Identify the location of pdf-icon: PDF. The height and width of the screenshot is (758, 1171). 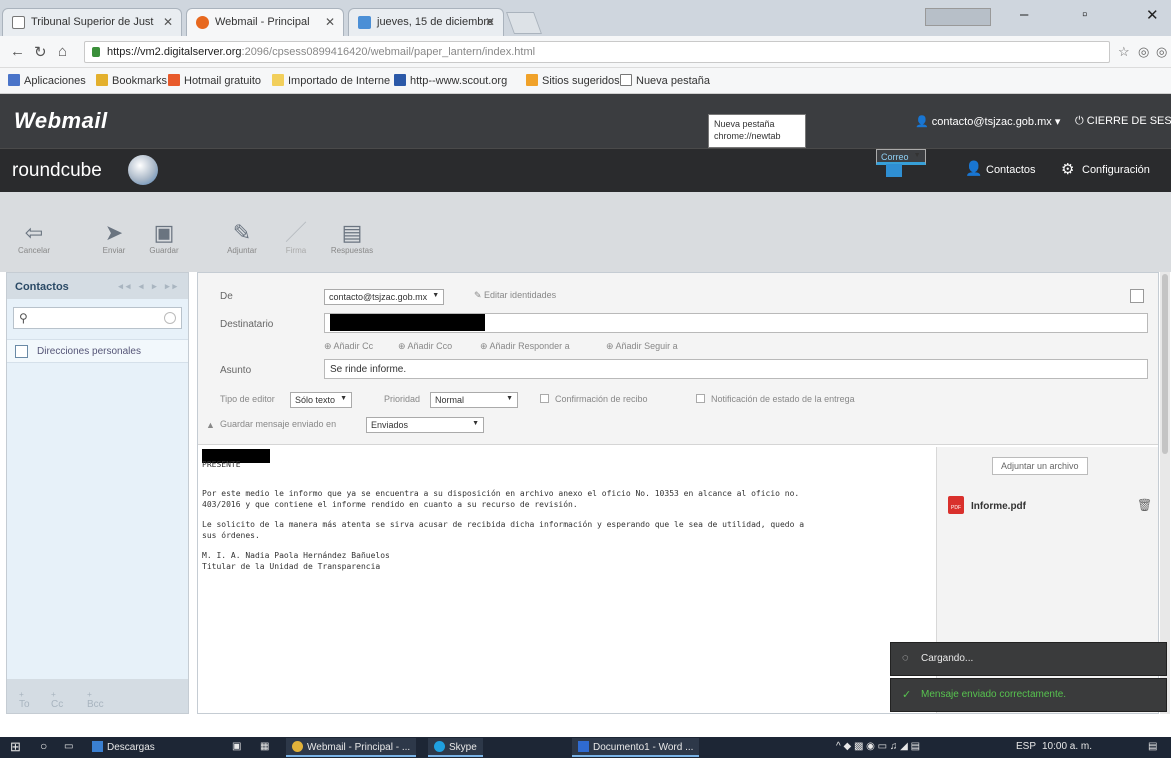
(956, 505).